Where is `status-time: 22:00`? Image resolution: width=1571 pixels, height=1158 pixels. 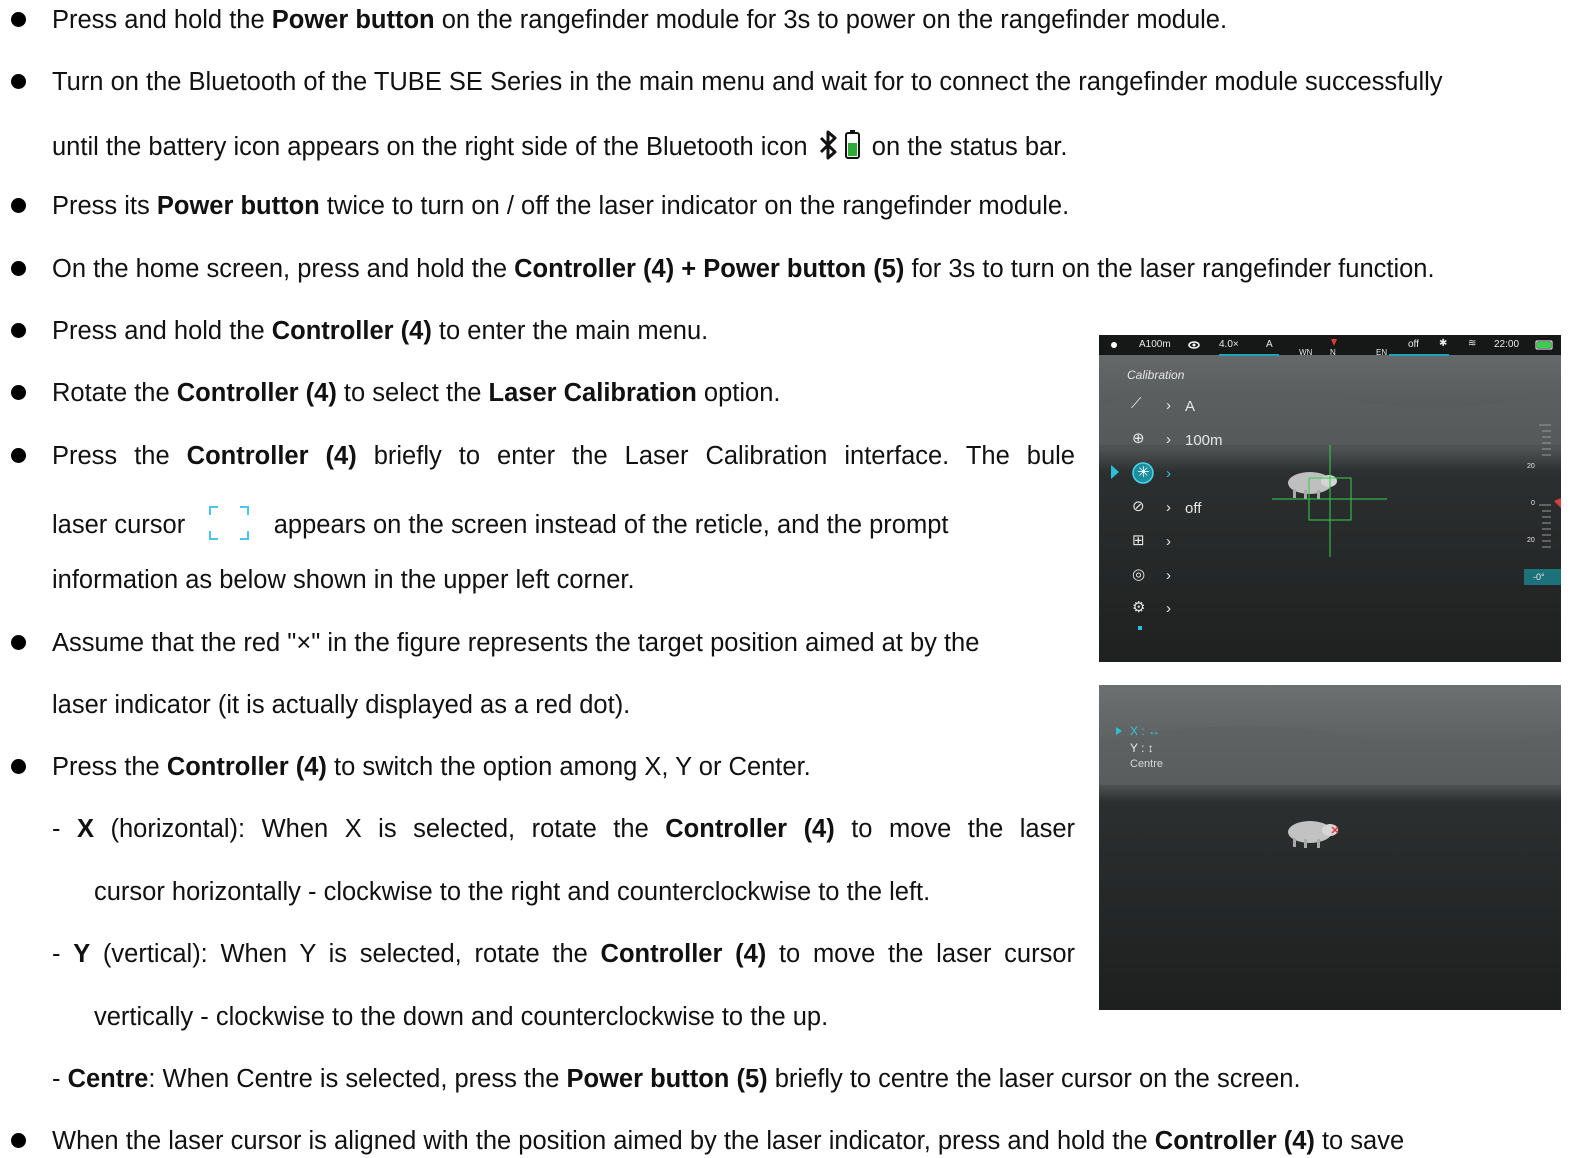
status-time: 22:00 is located at coordinates (1507, 344).